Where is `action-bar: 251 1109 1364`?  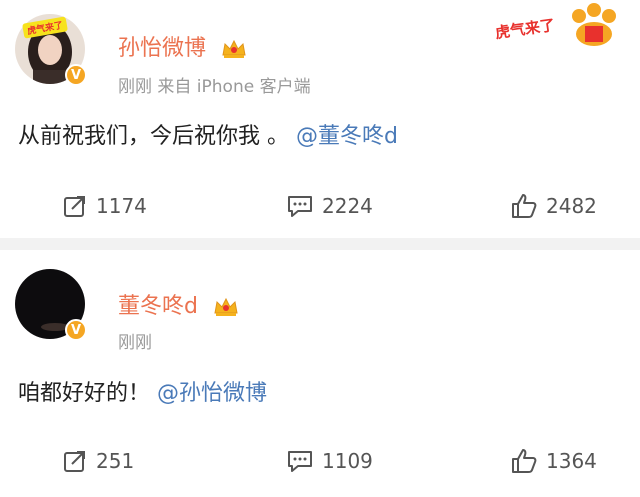 action-bar: 251 1109 1364 is located at coordinates (320, 461).